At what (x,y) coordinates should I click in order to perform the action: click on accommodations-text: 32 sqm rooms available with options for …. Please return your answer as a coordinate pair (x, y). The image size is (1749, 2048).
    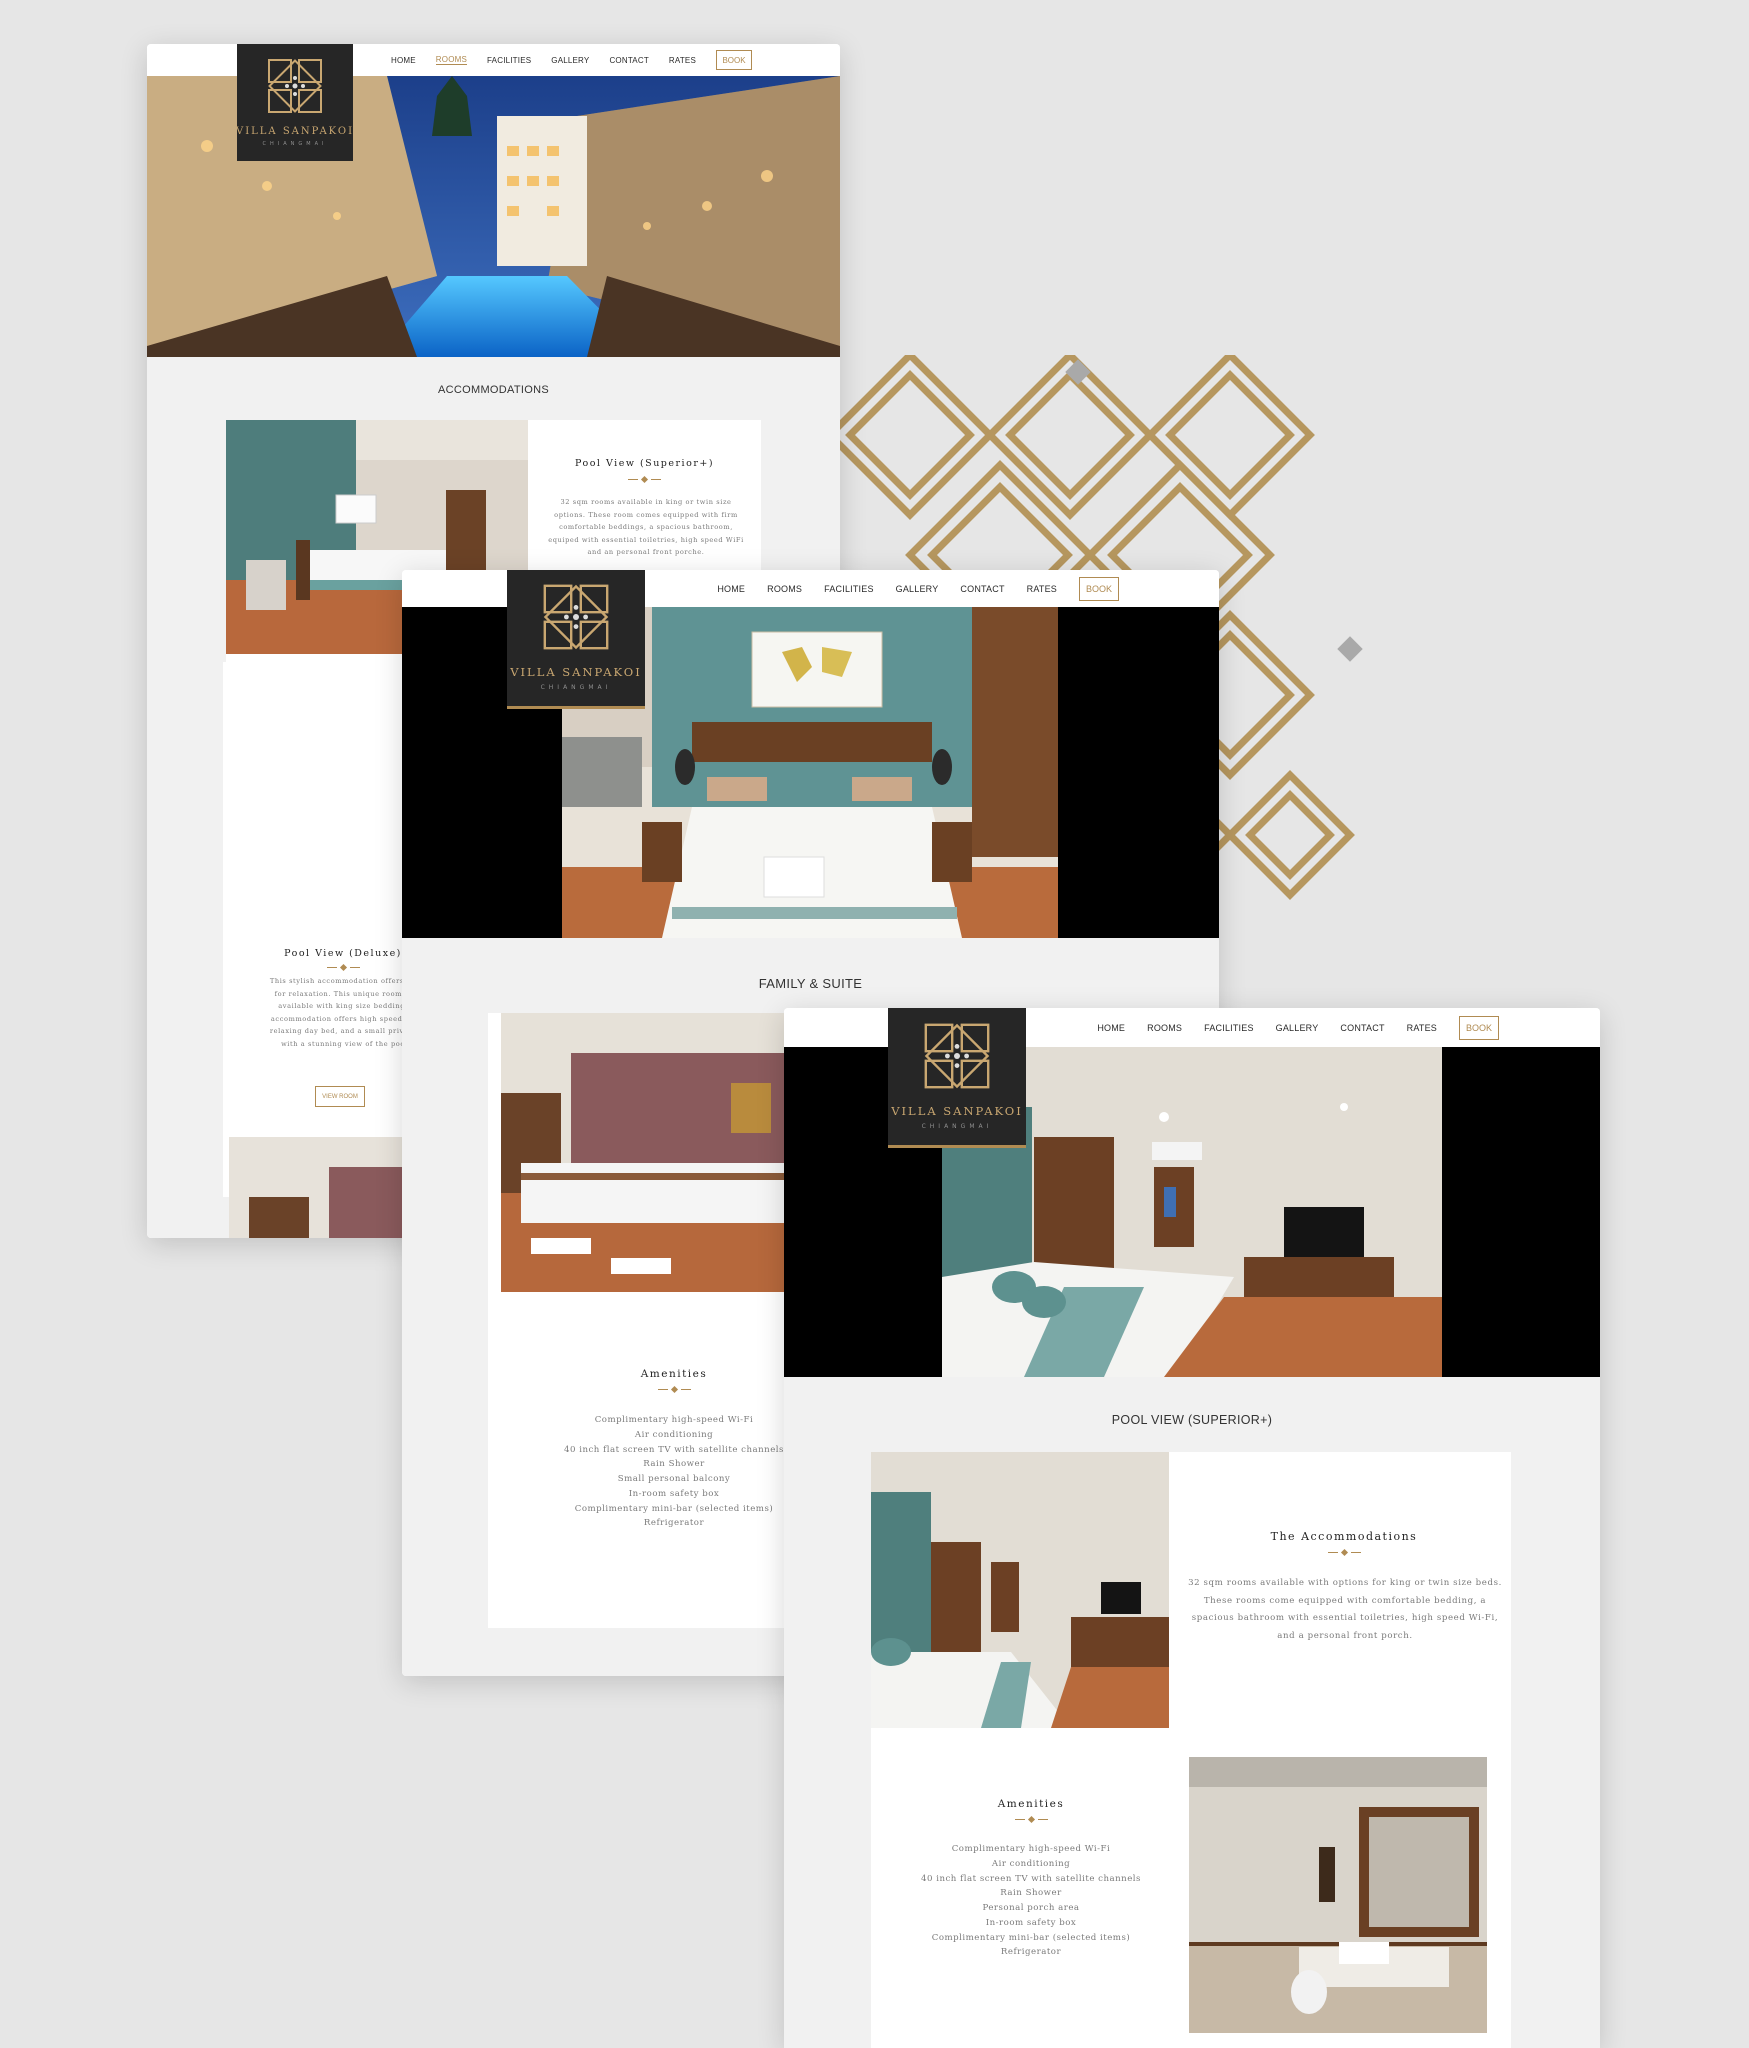
    Looking at the image, I should click on (1345, 1609).